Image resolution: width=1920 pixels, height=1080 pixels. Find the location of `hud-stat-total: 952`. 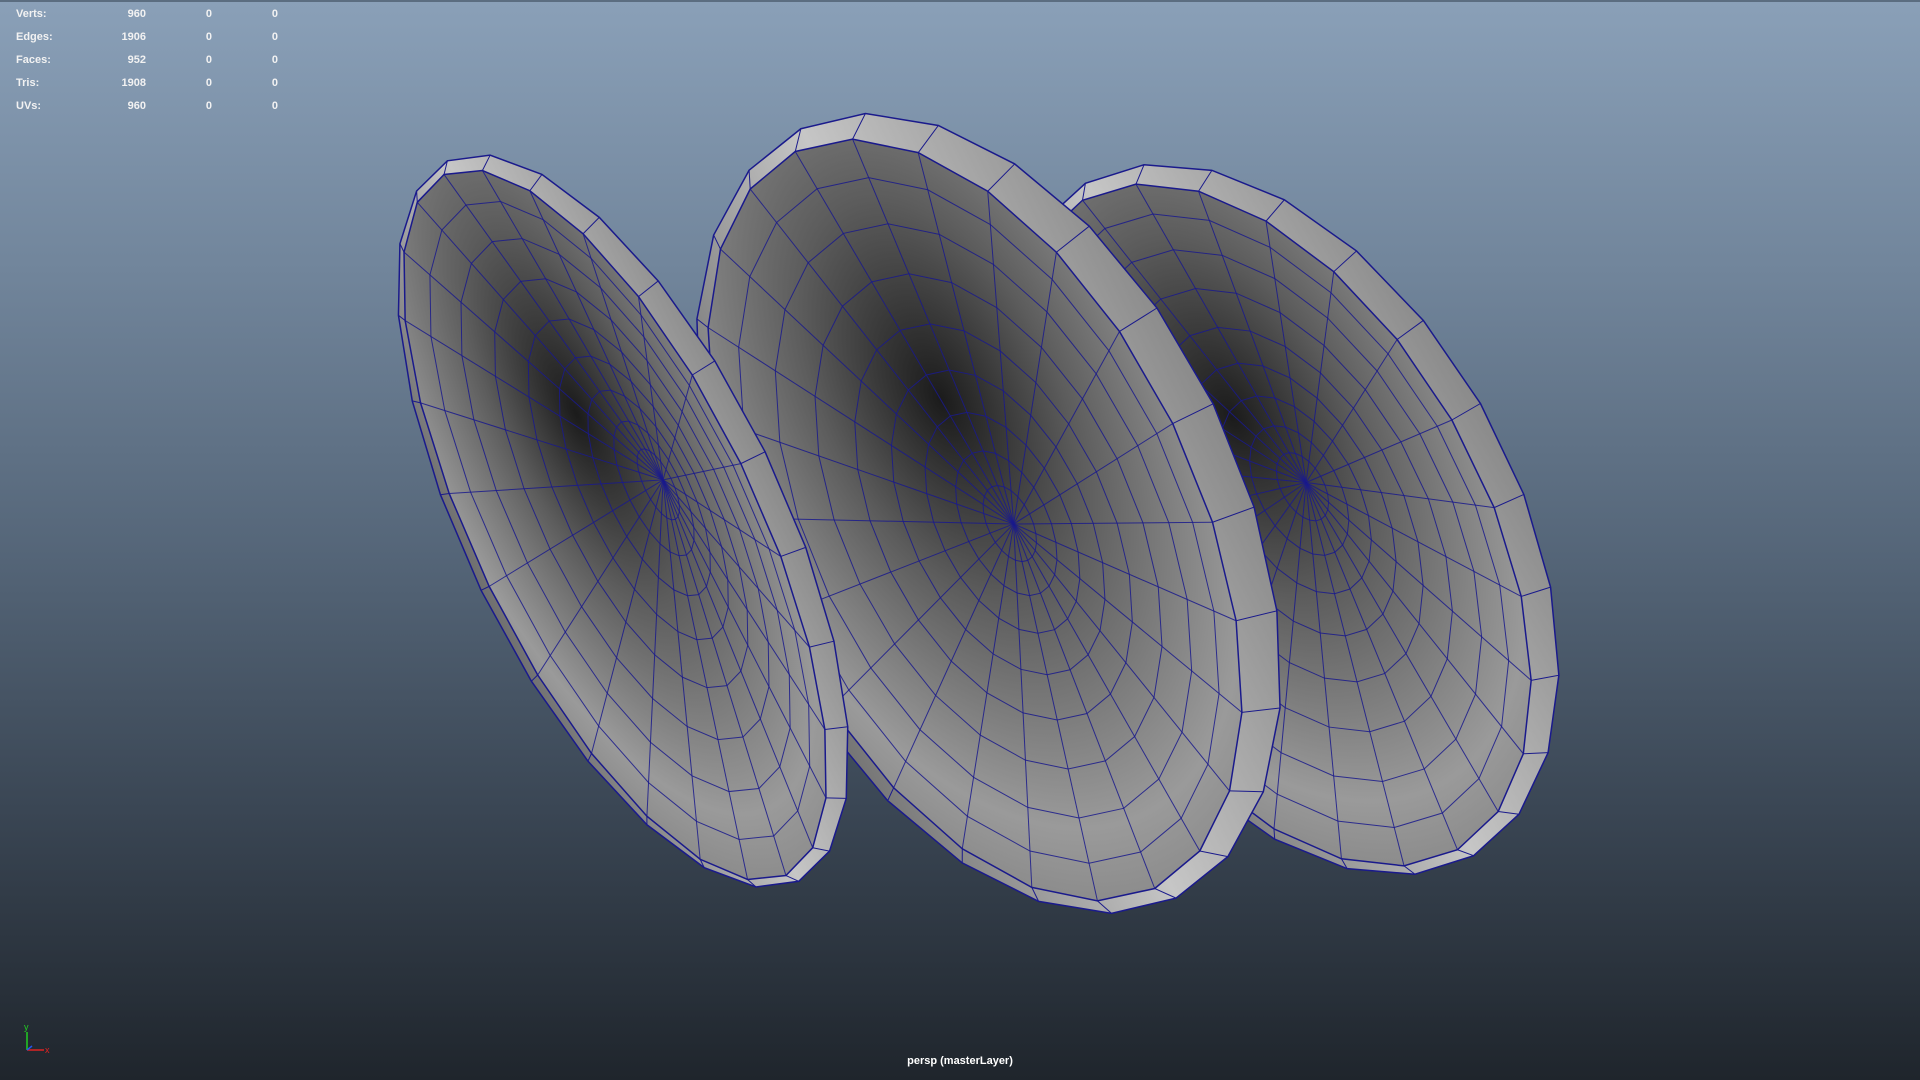

hud-stat-total: 952 is located at coordinates (136, 60).